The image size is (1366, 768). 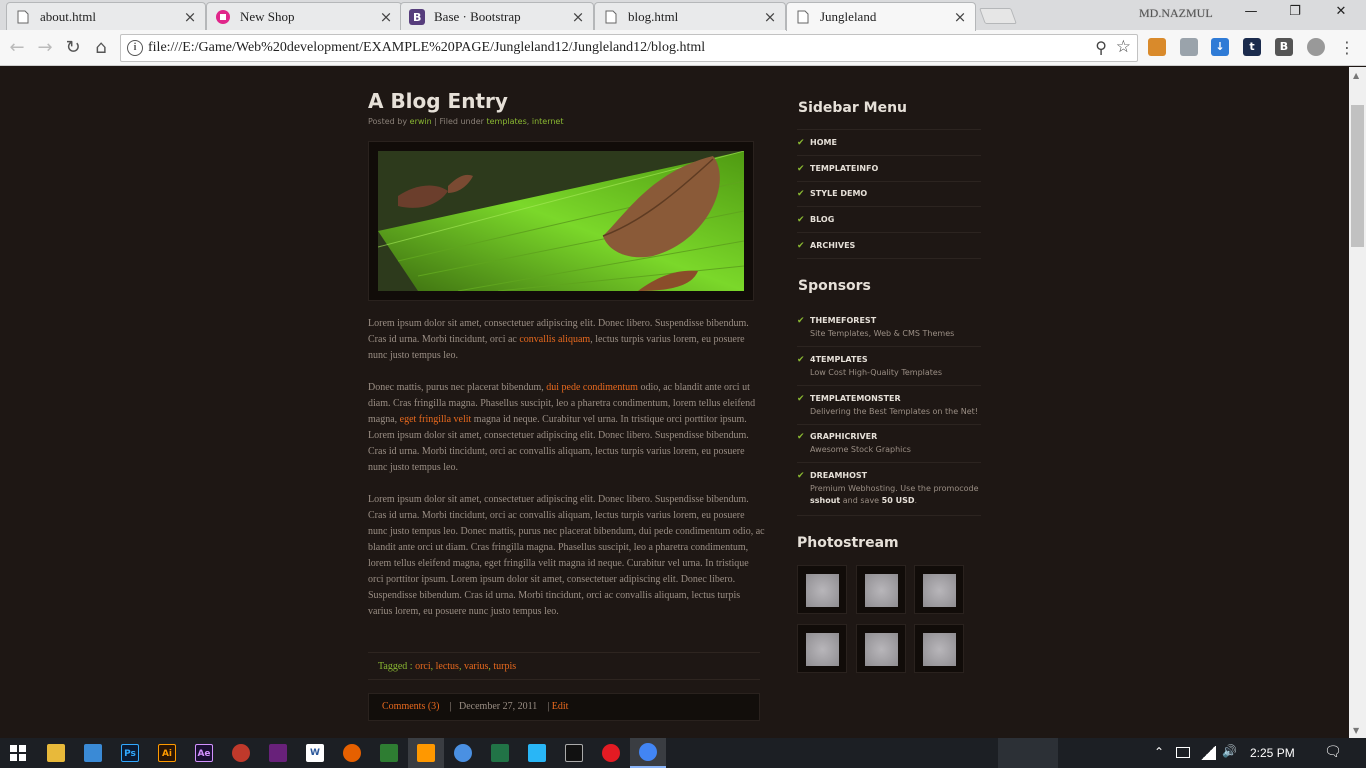 I want to click on info-icon: i, so click(x=135, y=48).